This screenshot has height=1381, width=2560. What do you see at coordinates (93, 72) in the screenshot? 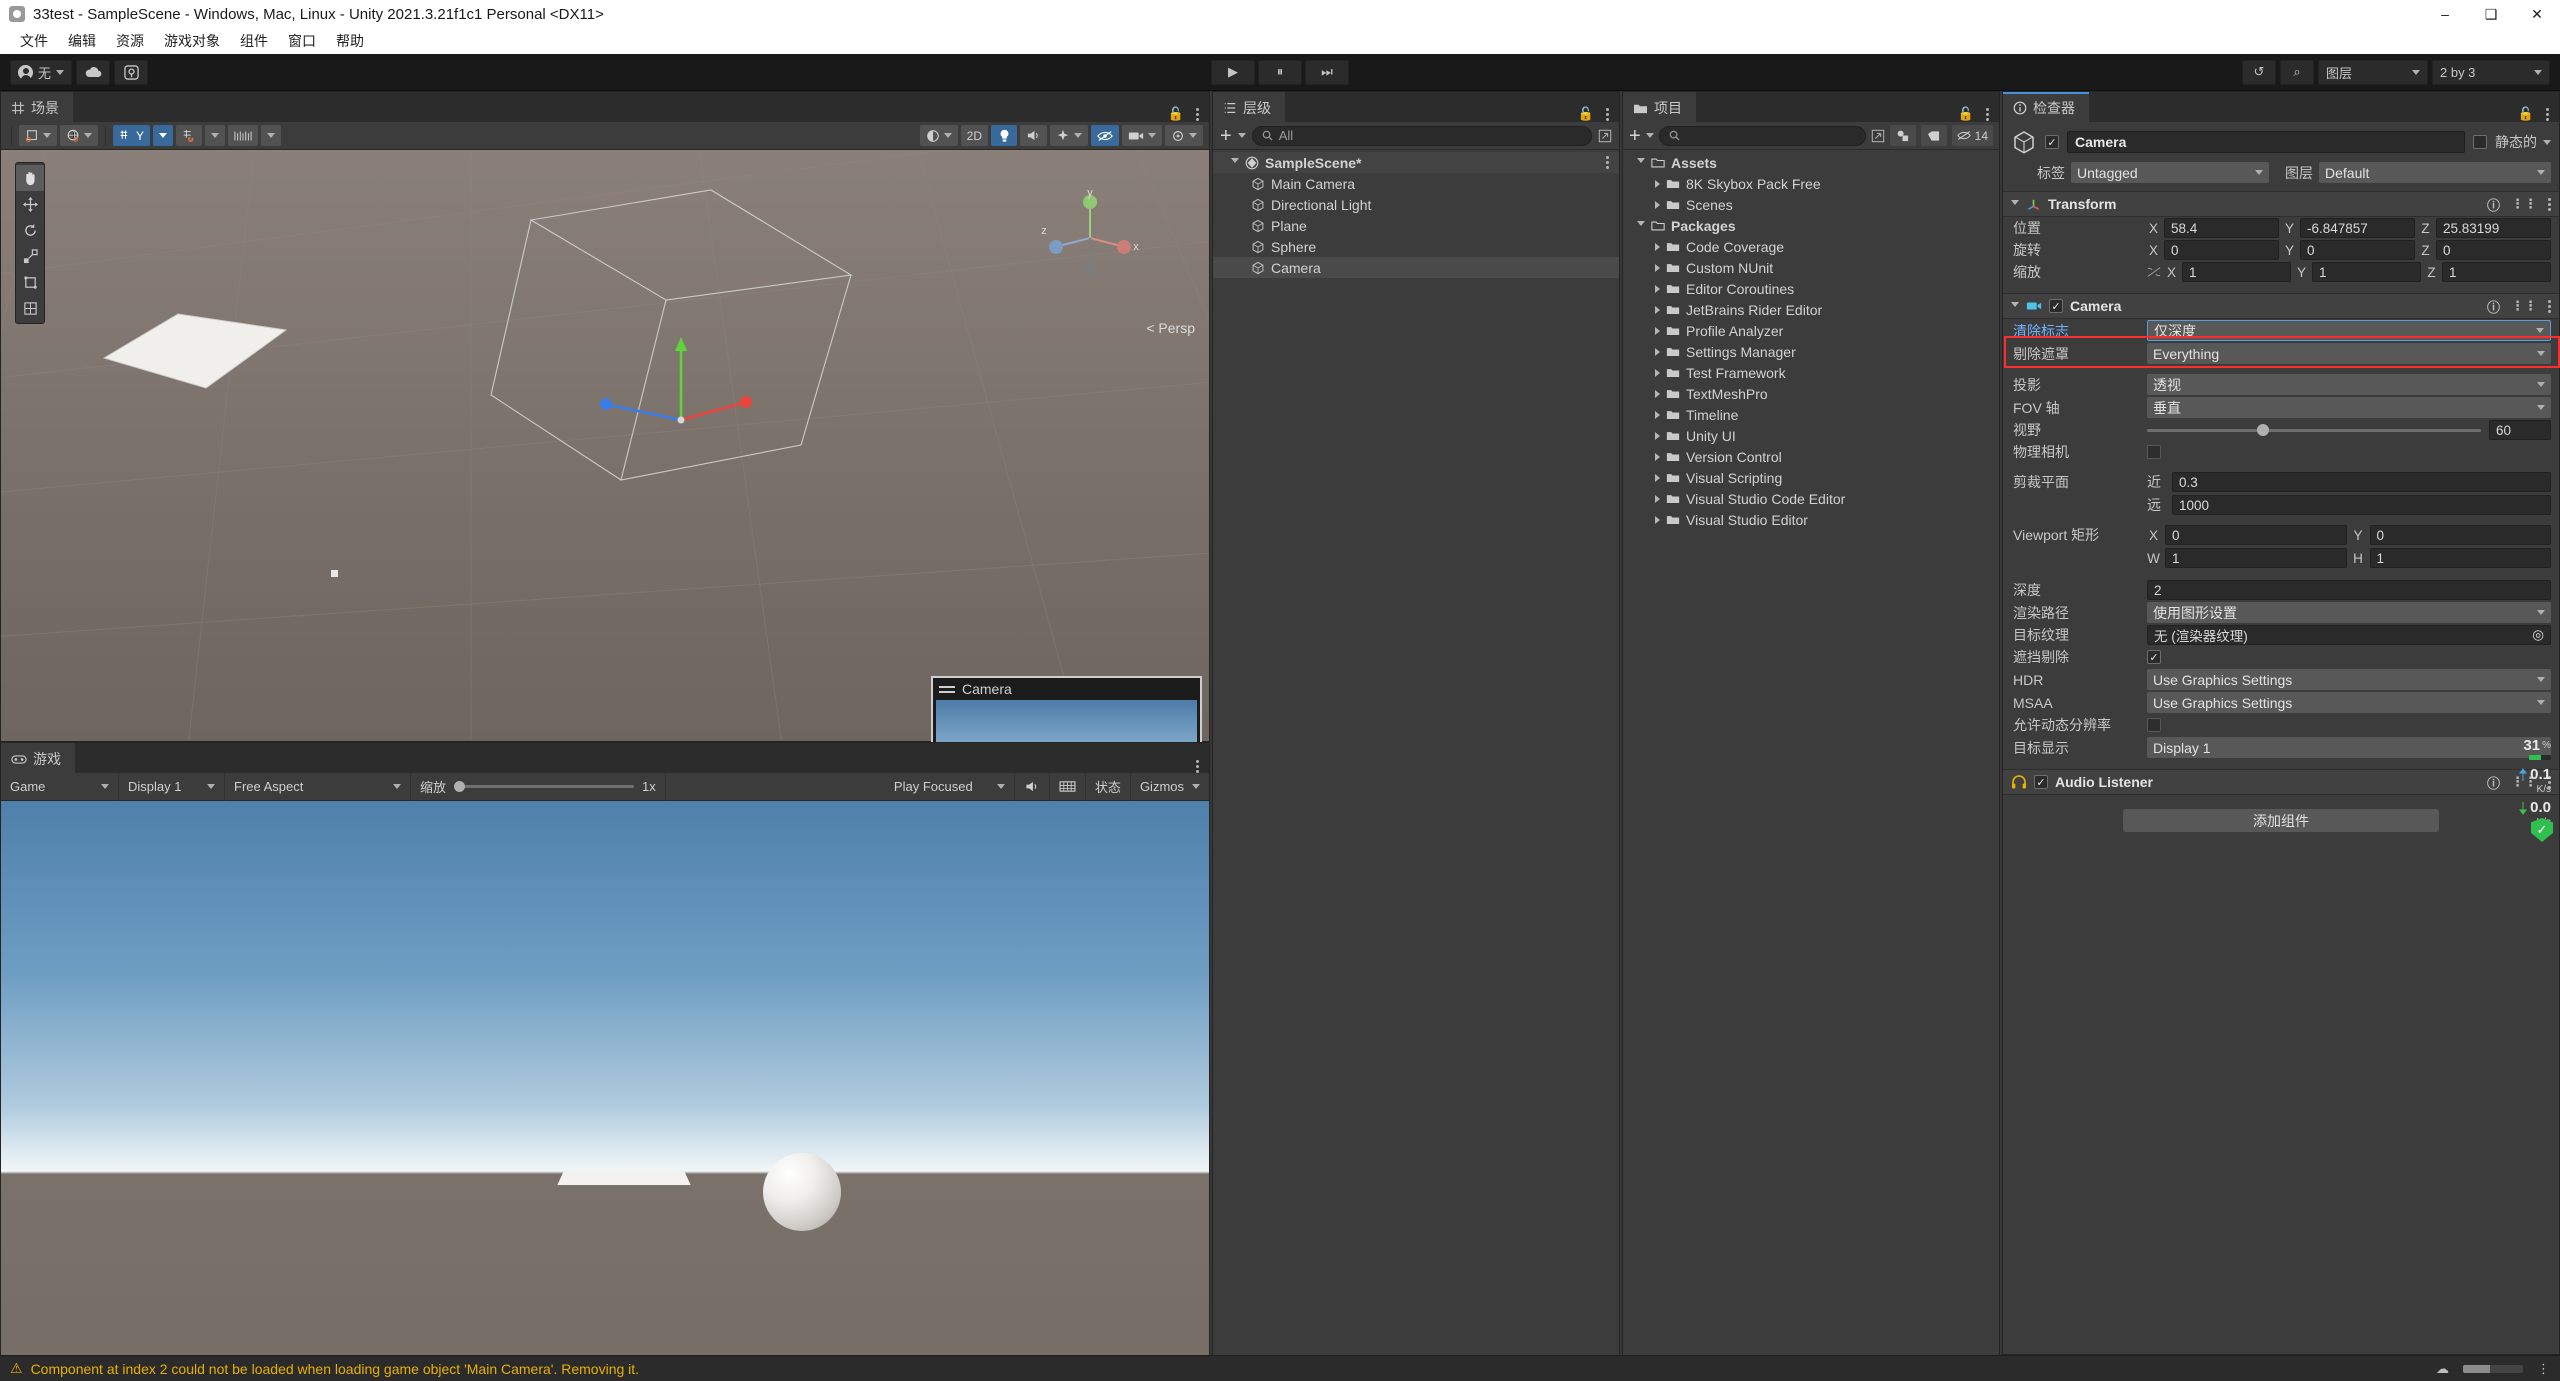
I see `cloud-button` at bounding box center [93, 72].